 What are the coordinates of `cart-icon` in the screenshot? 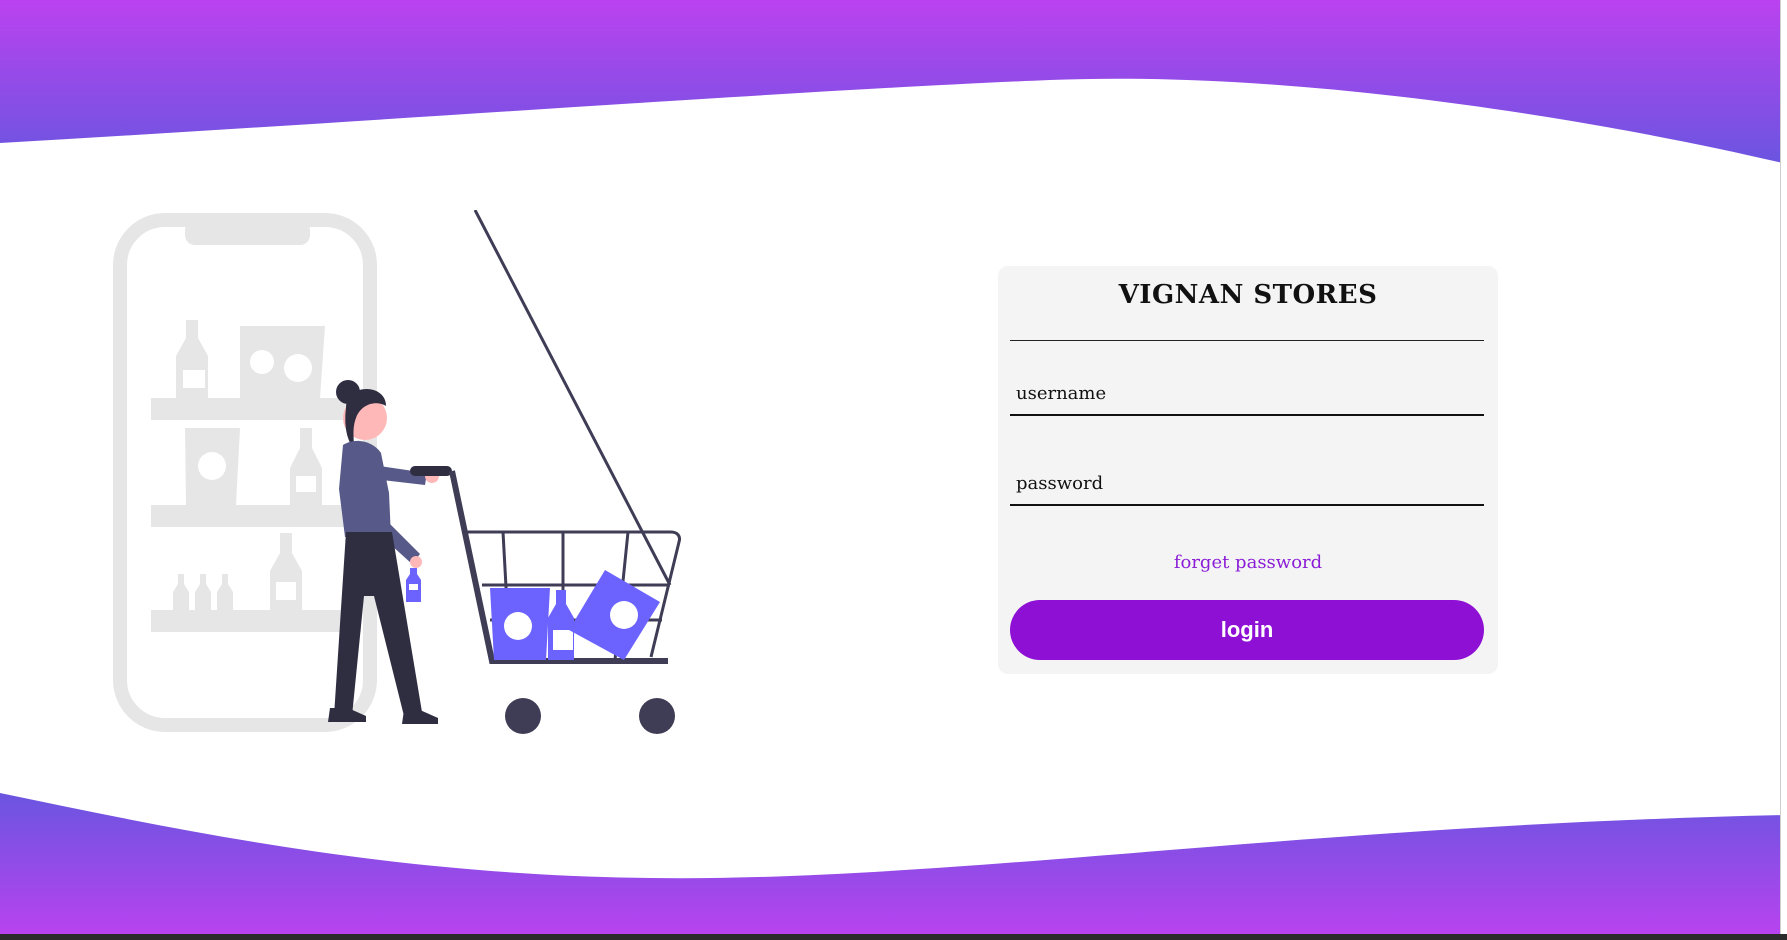 It's located at (545, 472).